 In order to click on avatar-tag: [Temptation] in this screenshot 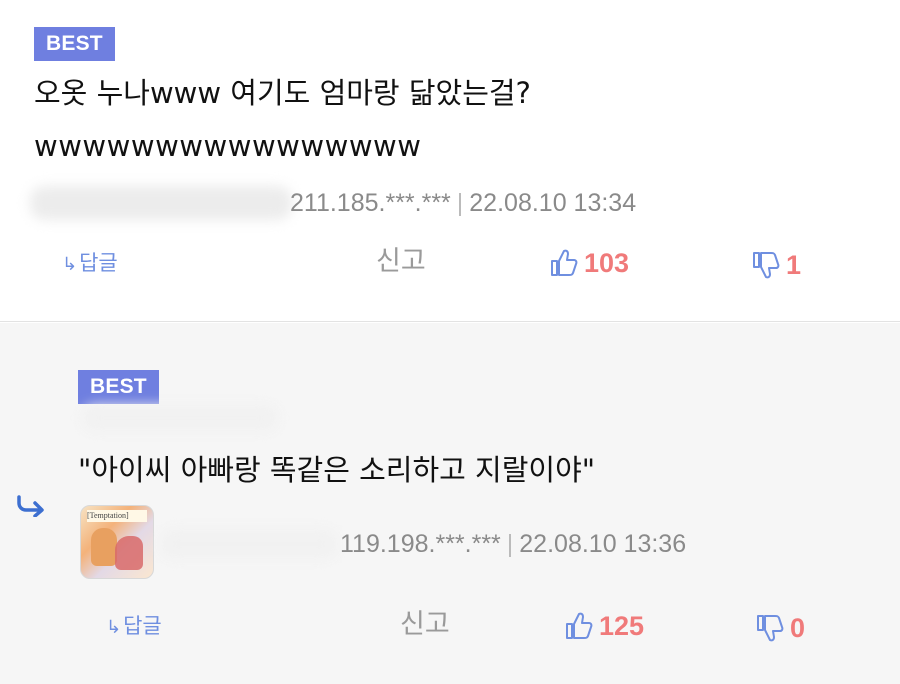, I will do `click(117, 516)`.